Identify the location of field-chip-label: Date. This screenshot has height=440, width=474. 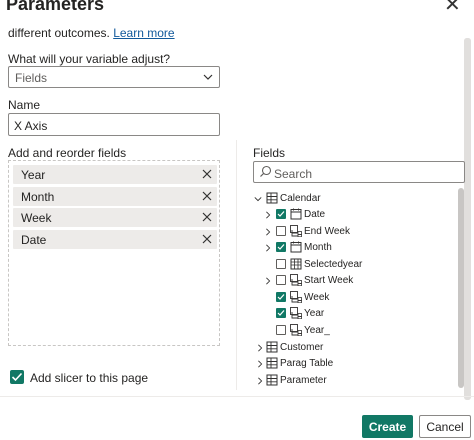
(34, 240).